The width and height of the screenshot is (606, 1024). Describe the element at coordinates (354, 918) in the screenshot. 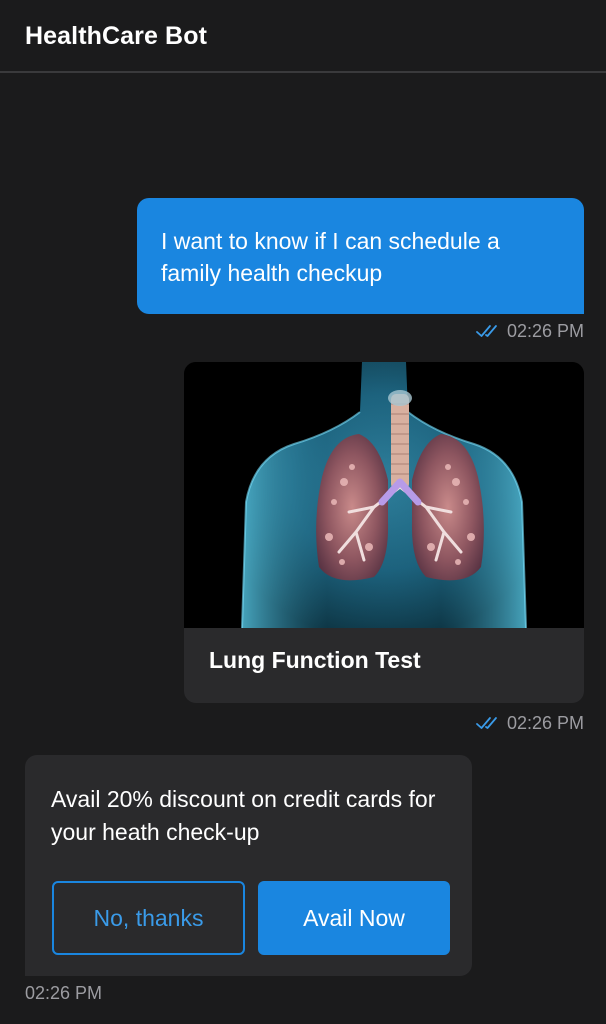

I see `avail-now-button: Avail Now` at that location.